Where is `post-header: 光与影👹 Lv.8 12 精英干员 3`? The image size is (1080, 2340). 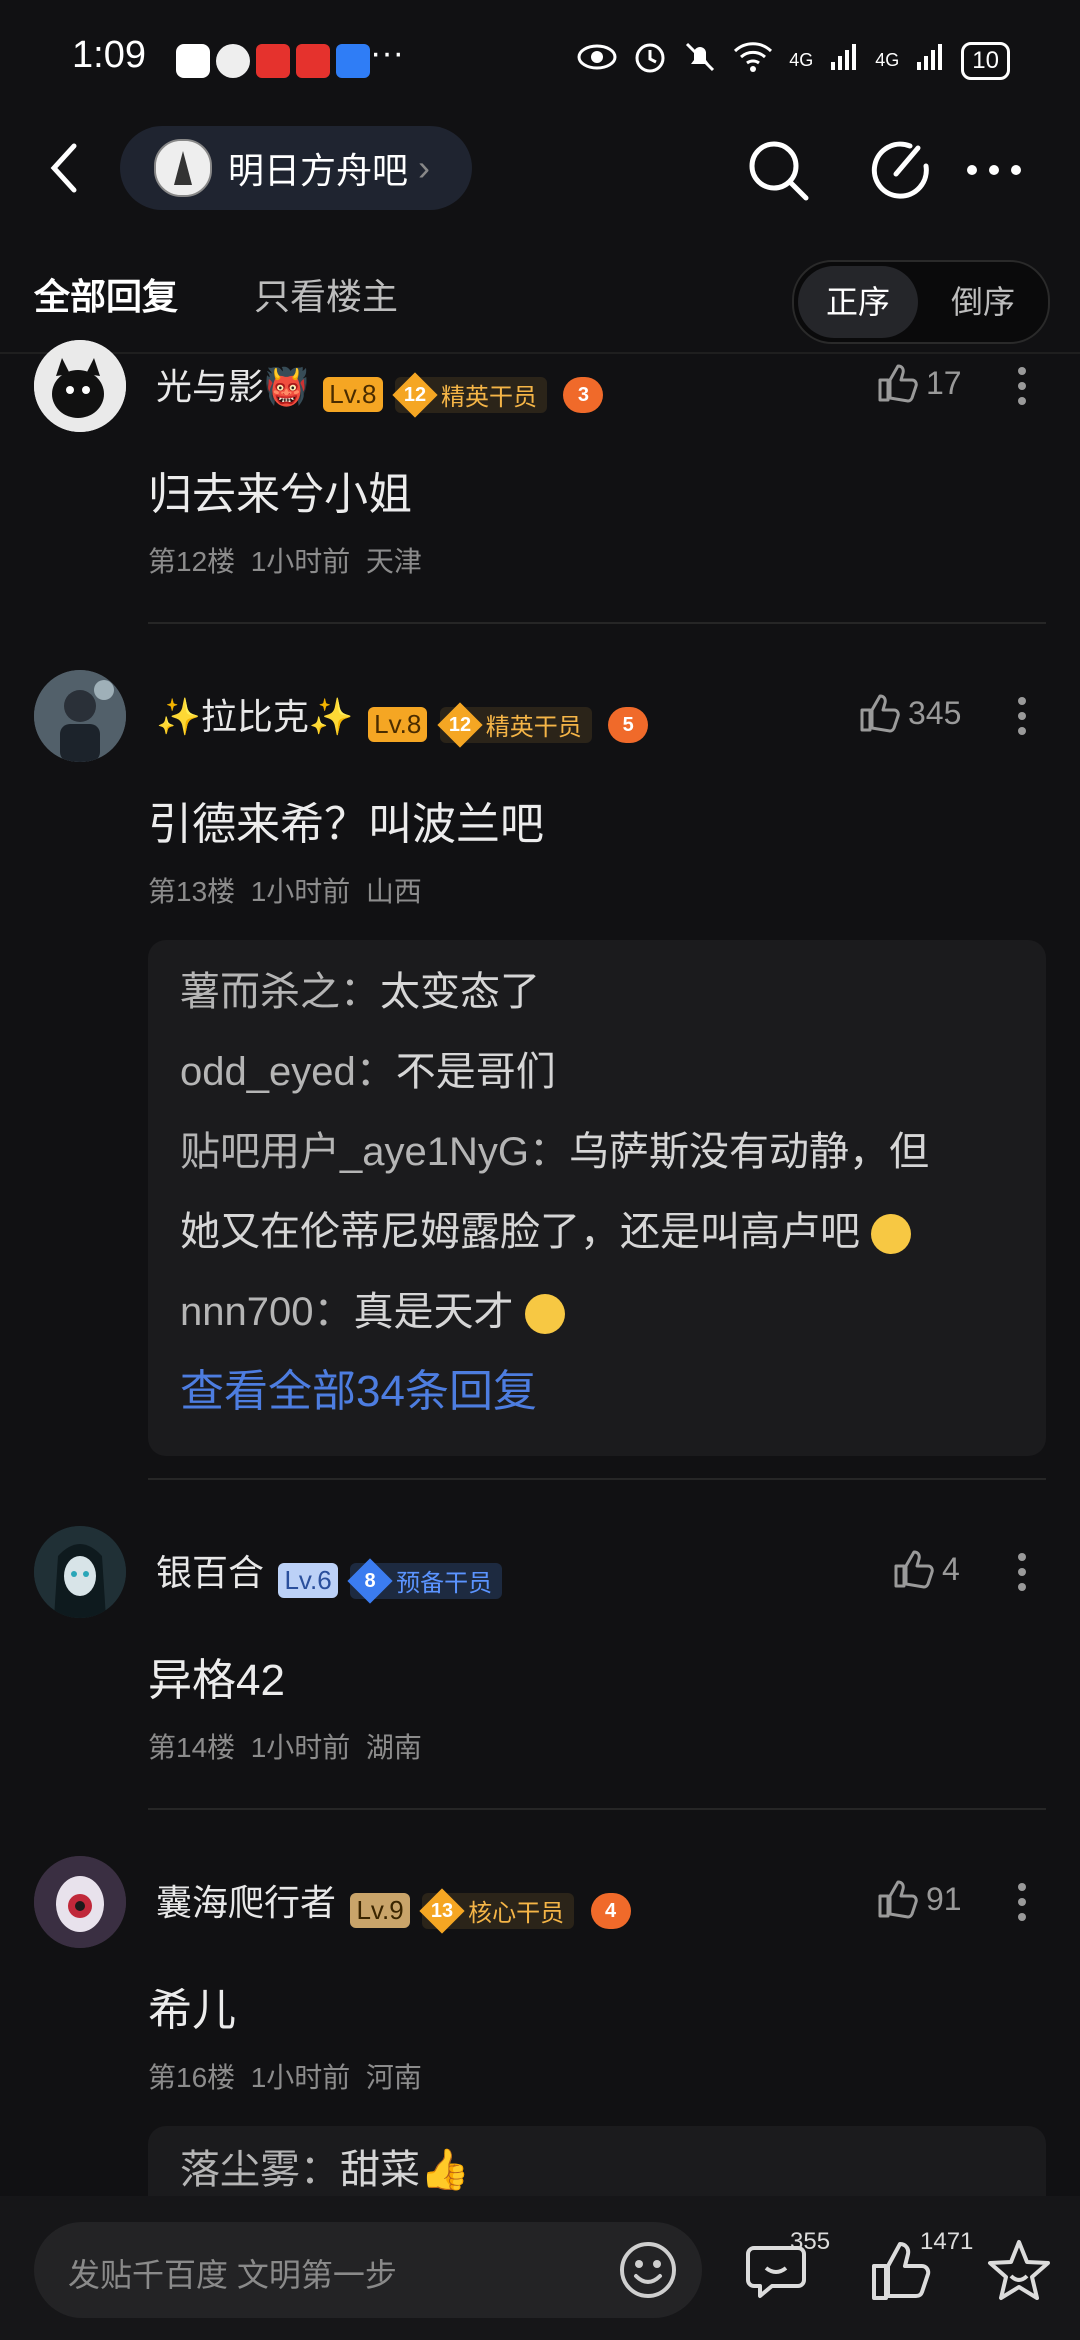 post-header: 光与影👹 Lv.8 12 精英干员 3 is located at coordinates (380, 388).